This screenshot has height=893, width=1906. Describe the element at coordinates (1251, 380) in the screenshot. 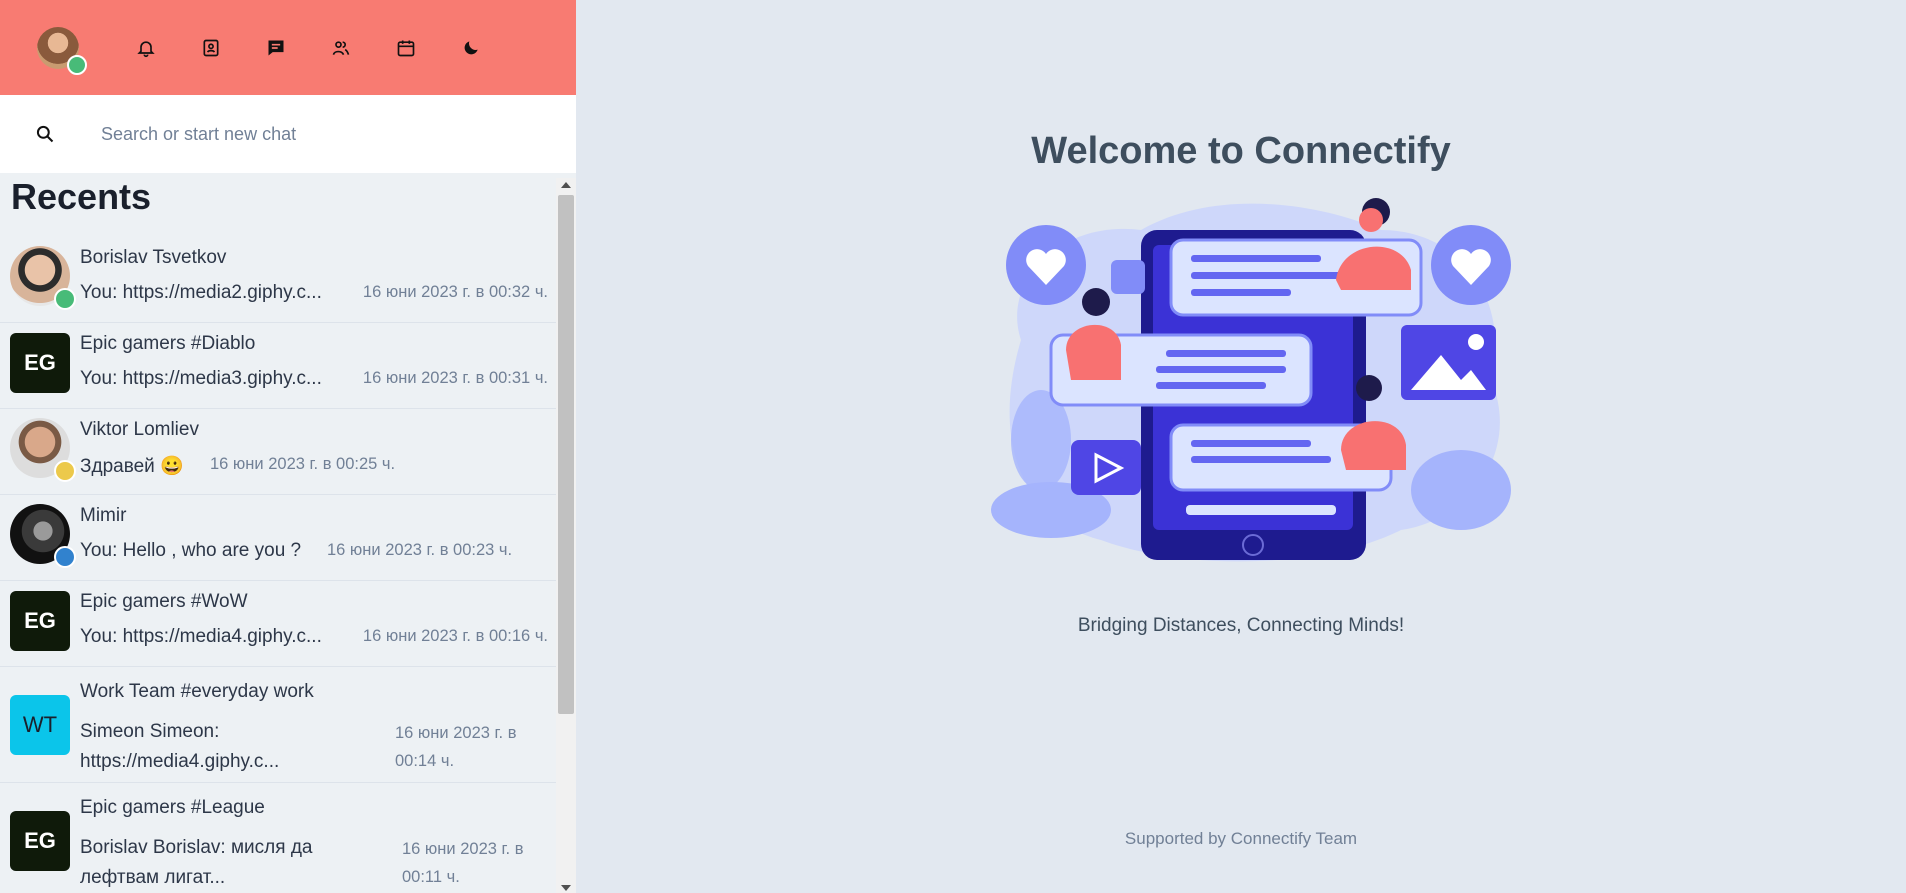

I see `chat-illustration` at that location.